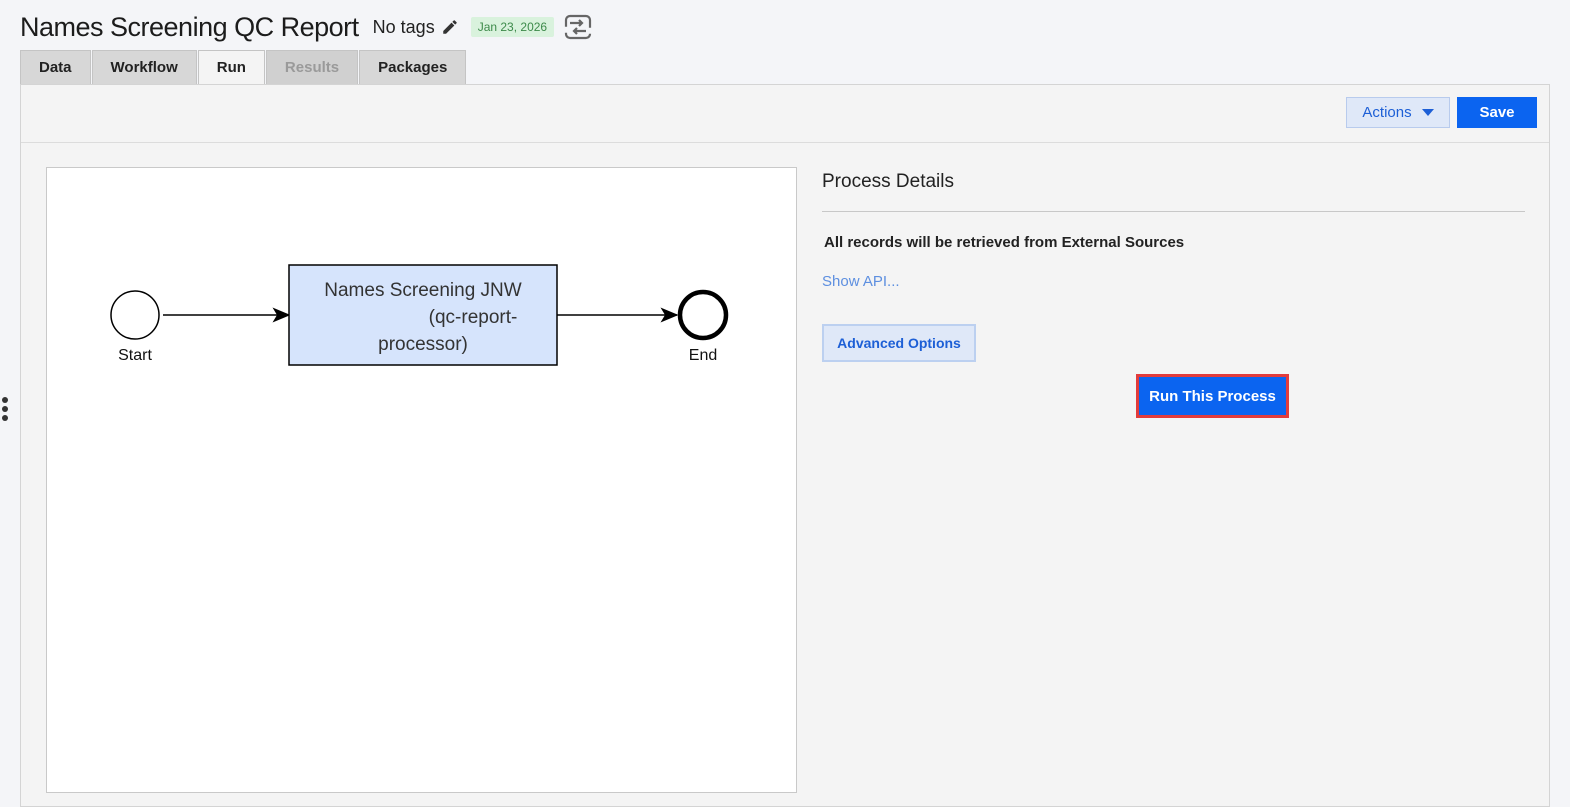 This screenshot has height=807, width=1570. I want to click on save-button: Save, so click(1497, 112).